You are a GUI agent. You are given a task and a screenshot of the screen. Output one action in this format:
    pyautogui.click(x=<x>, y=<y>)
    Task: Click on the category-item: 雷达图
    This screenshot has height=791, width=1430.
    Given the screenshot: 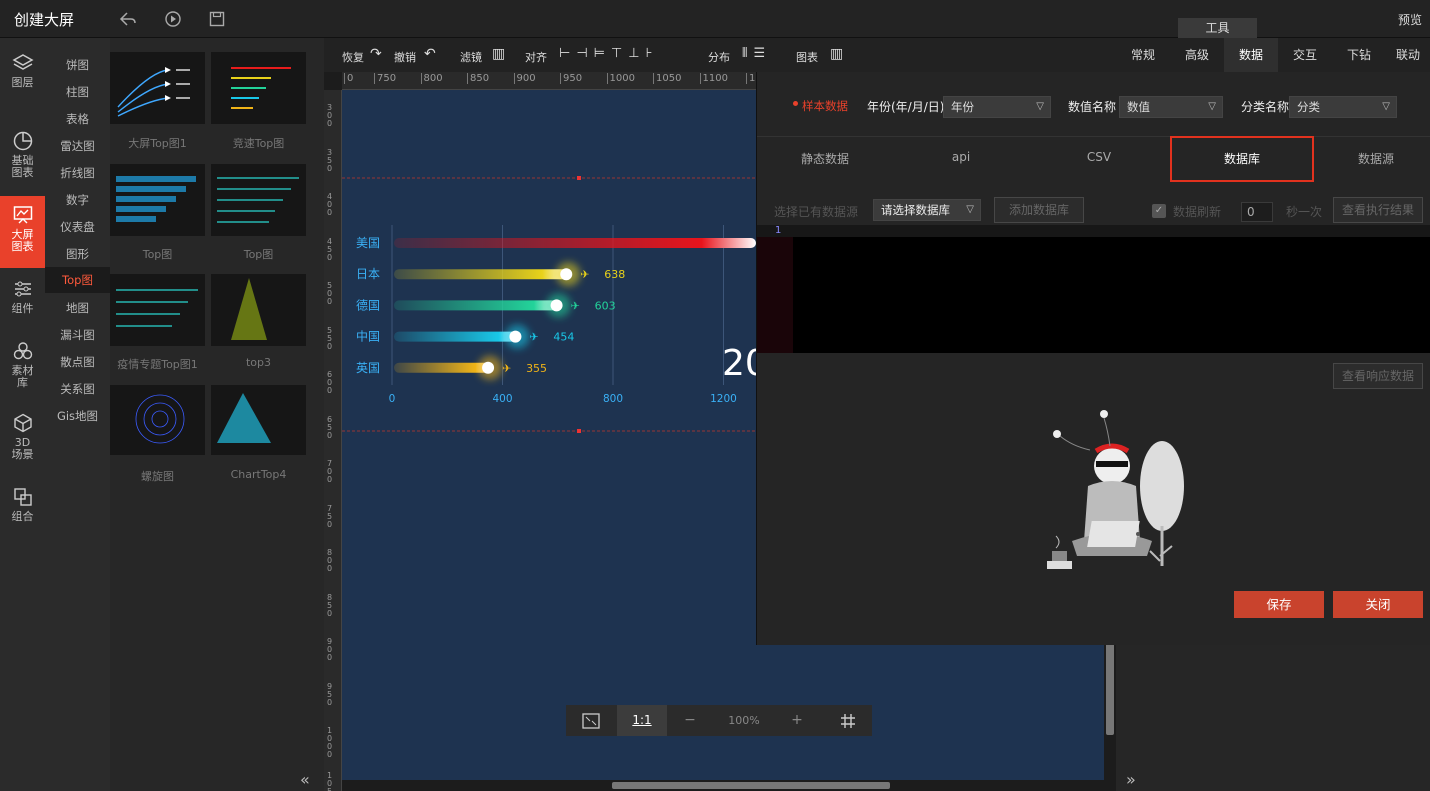 What is the action you would take?
    pyautogui.click(x=77, y=146)
    